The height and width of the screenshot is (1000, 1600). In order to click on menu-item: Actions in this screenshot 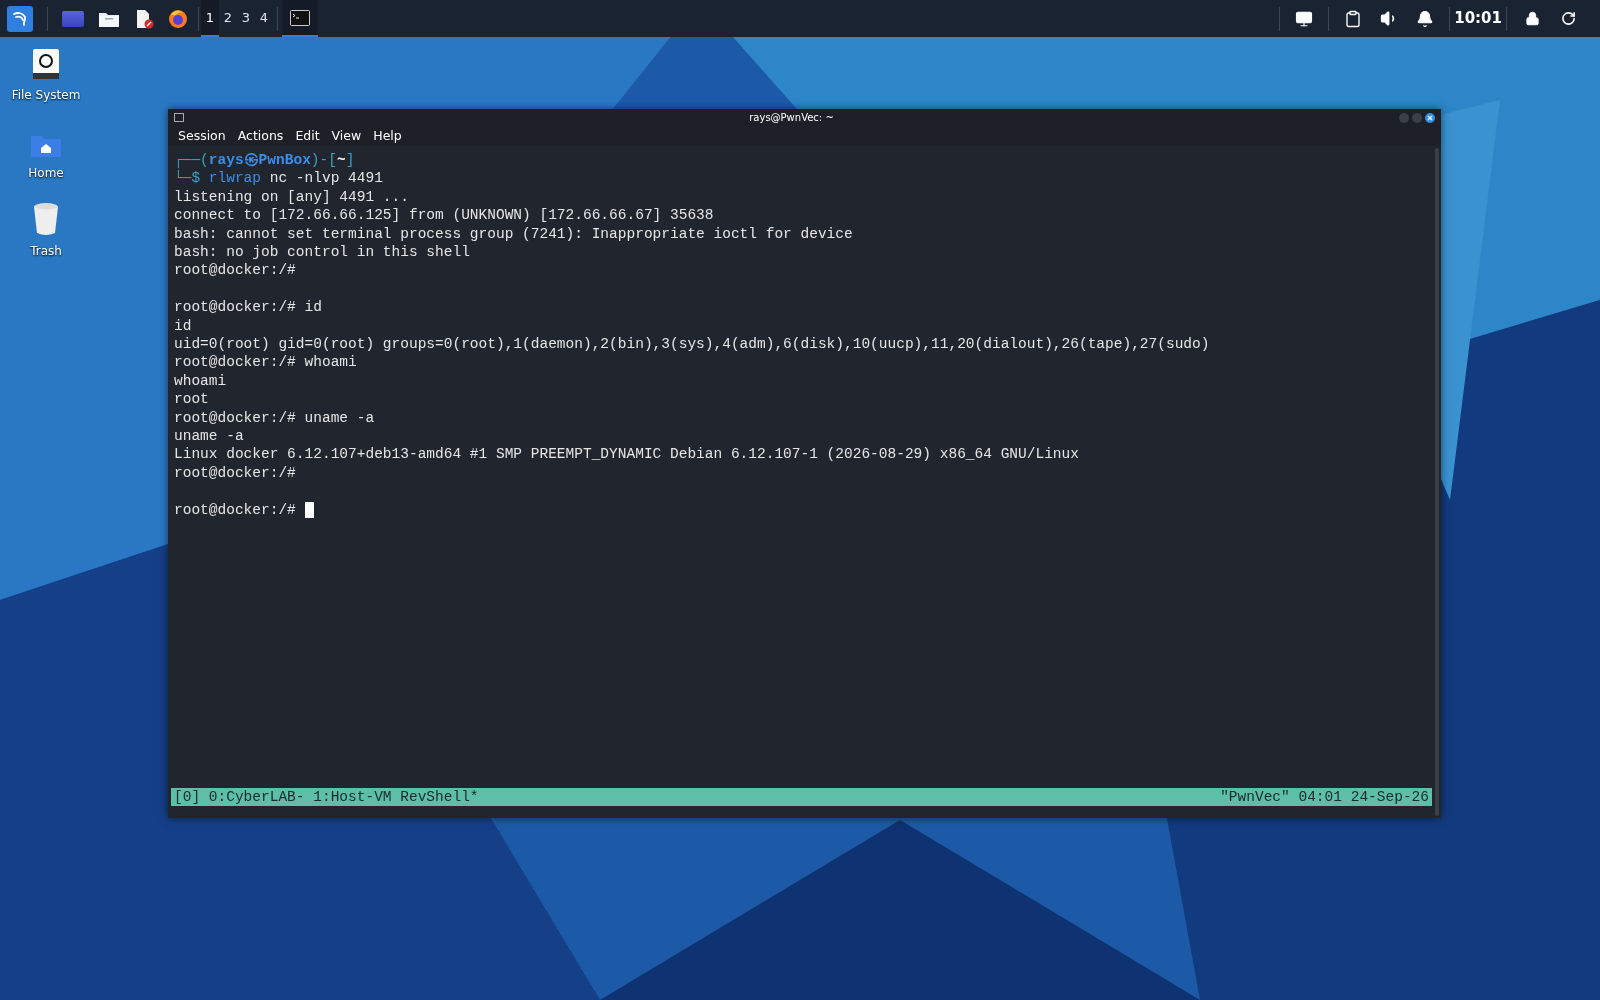, I will do `click(260, 136)`.